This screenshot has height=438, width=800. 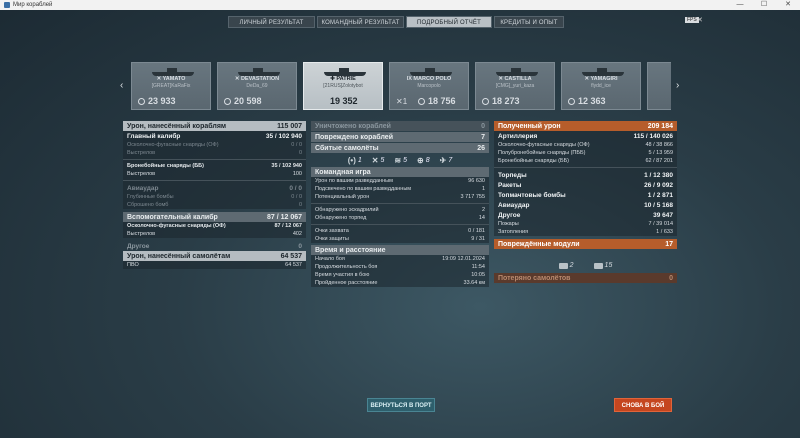 What do you see at coordinates (566, 265) in the screenshot?
I see `module-turret-icon: 2` at bounding box center [566, 265].